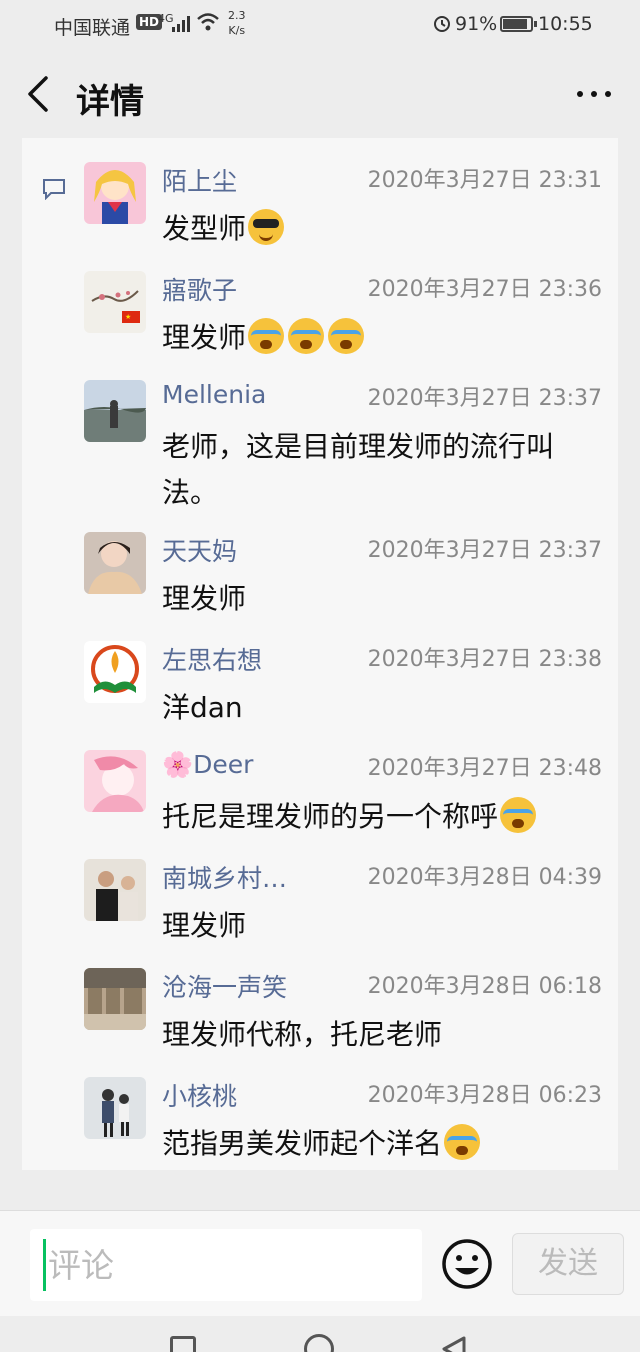 The width and height of the screenshot is (640, 1352). I want to click on comment-item: 左思右想 2020年3月27日 23:38 洋dan, so click(344, 686).